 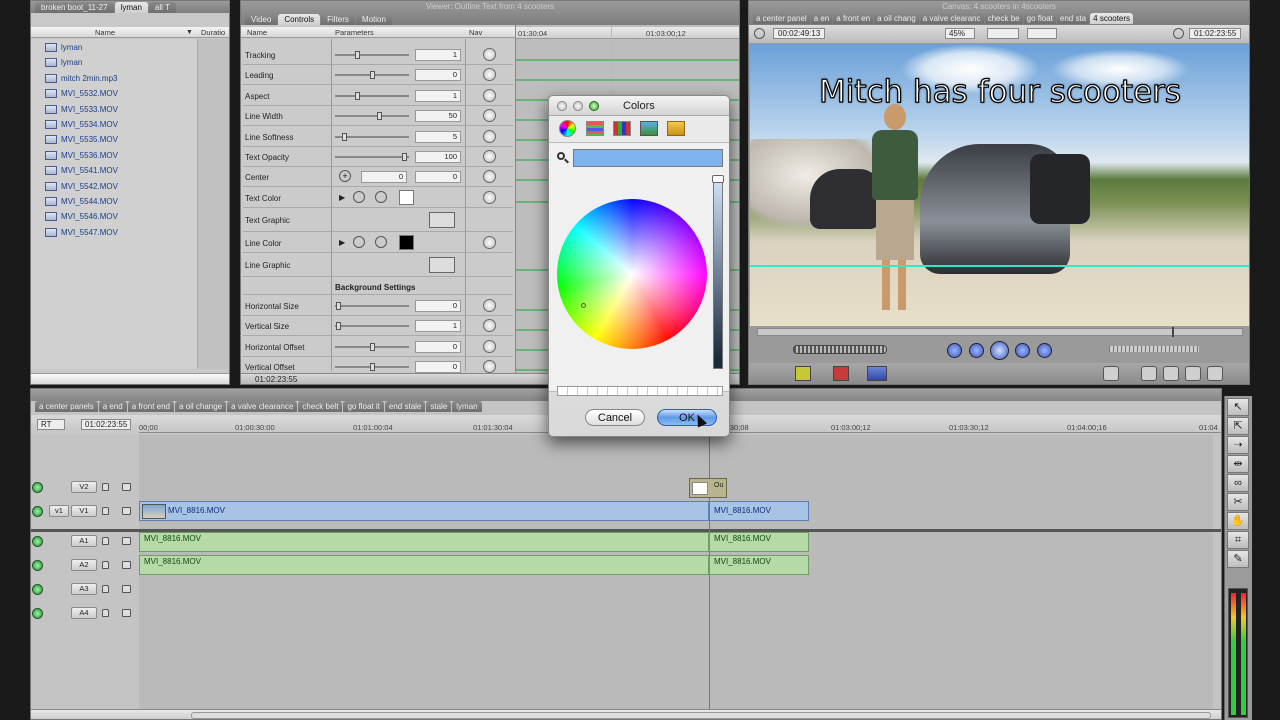 What do you see at coordinates (1171, 373) in the screenshot?
I see `add-marker-button` at bounding box center [1171, 373].